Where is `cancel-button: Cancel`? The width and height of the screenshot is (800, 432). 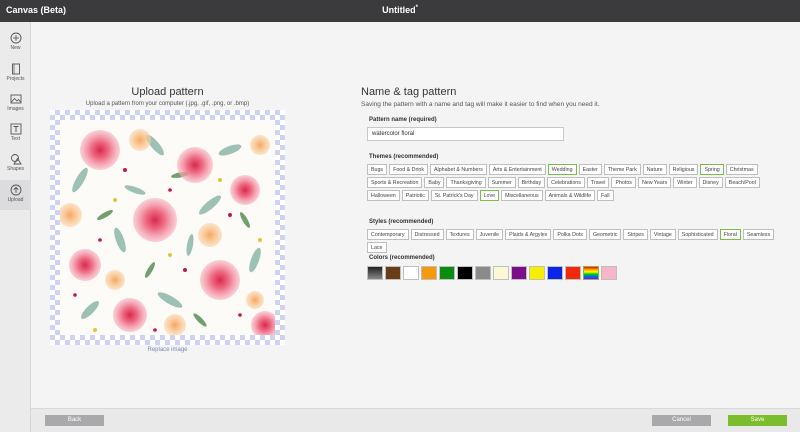
cancel-button: Cancel is located at coordinates (681, 420).